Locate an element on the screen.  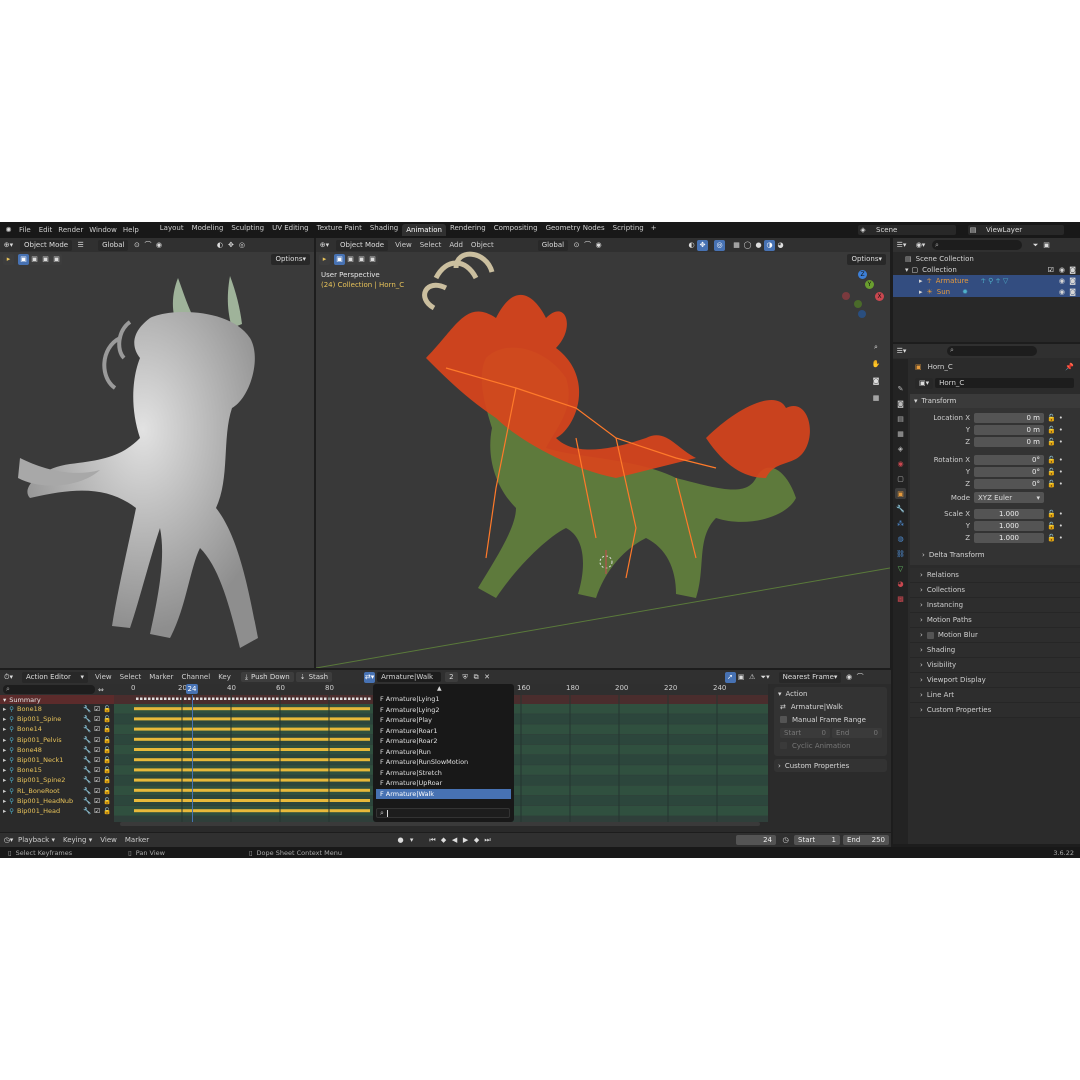
swap-icon: ⇔ is located at coordinates (101, 690).